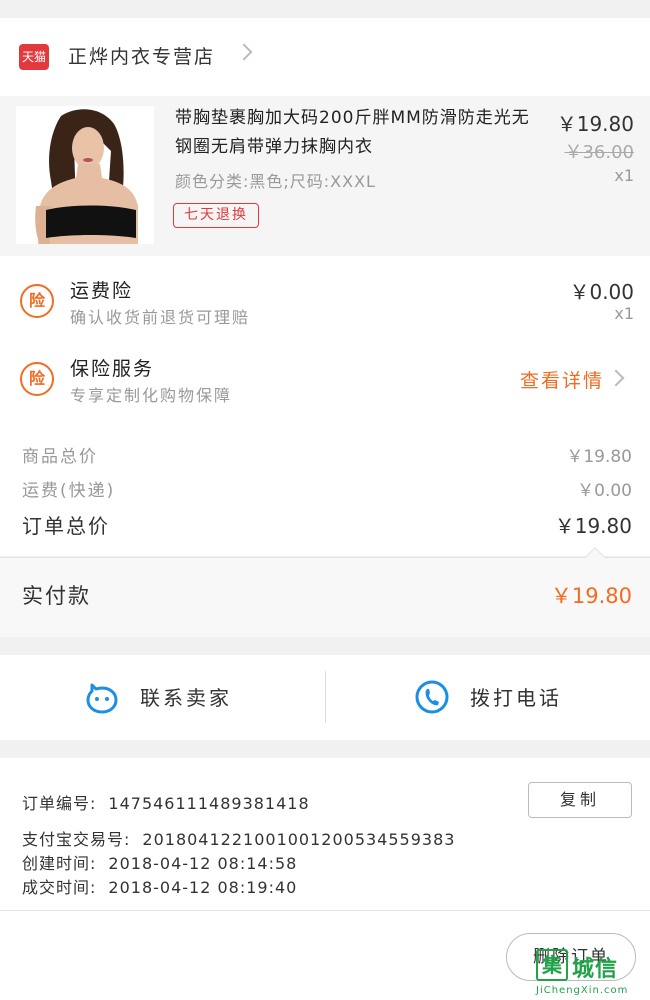  I want to click on paid-amount-value: ￥19.80, so click(591, 596).